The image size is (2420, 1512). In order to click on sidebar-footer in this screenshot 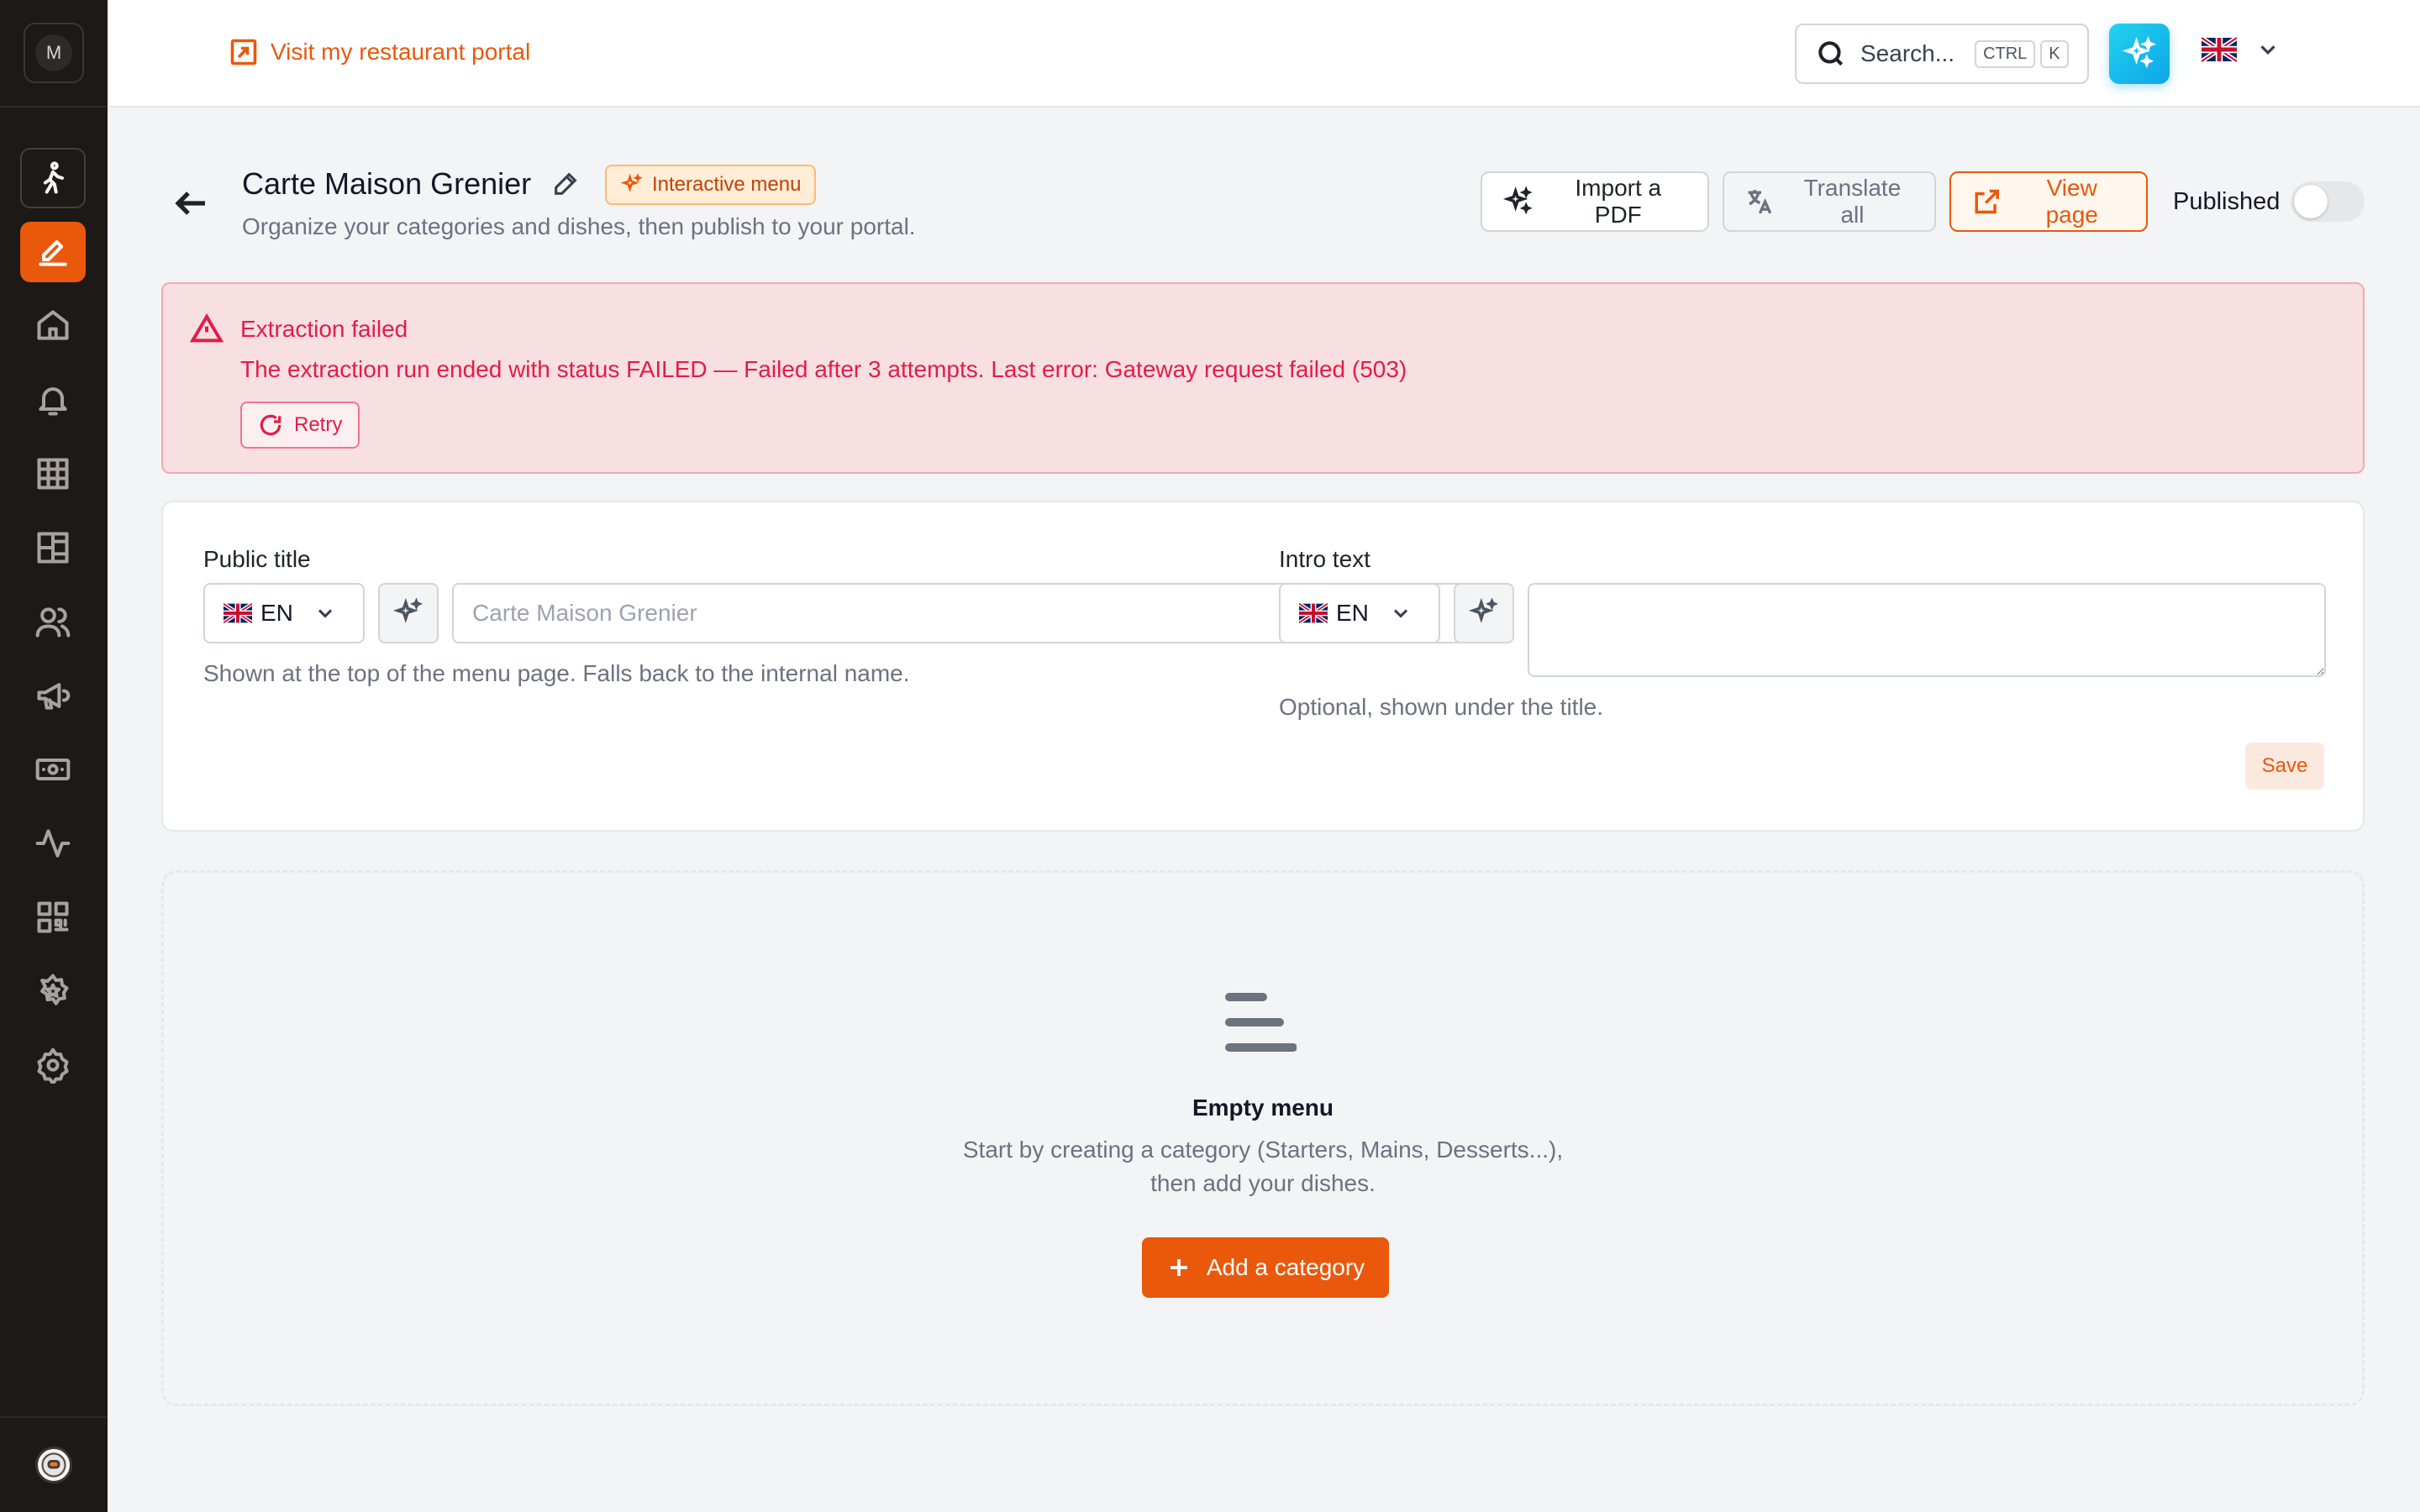, I will do `click(54, 1464)`.